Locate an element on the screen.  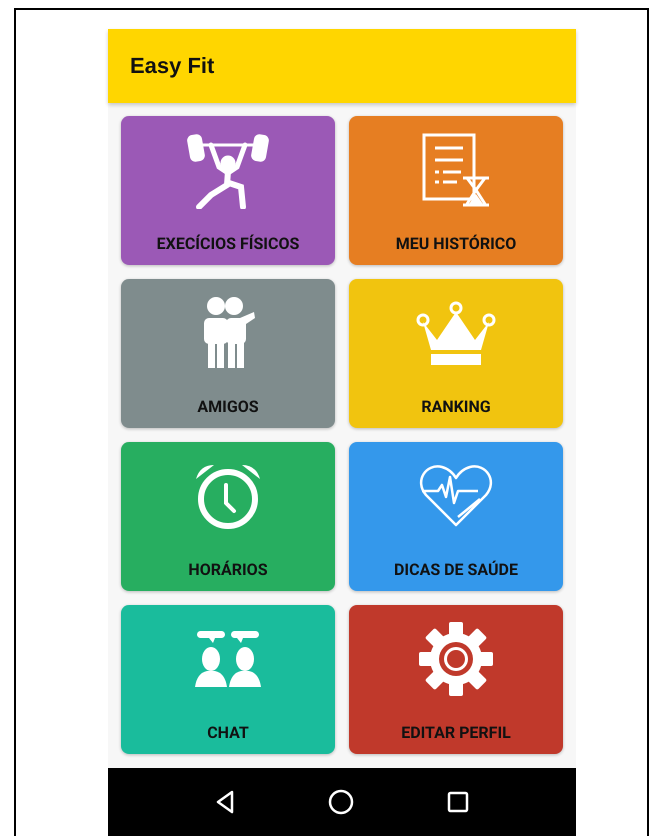
document-hourglass-icon is located at coordinates (456, 170).